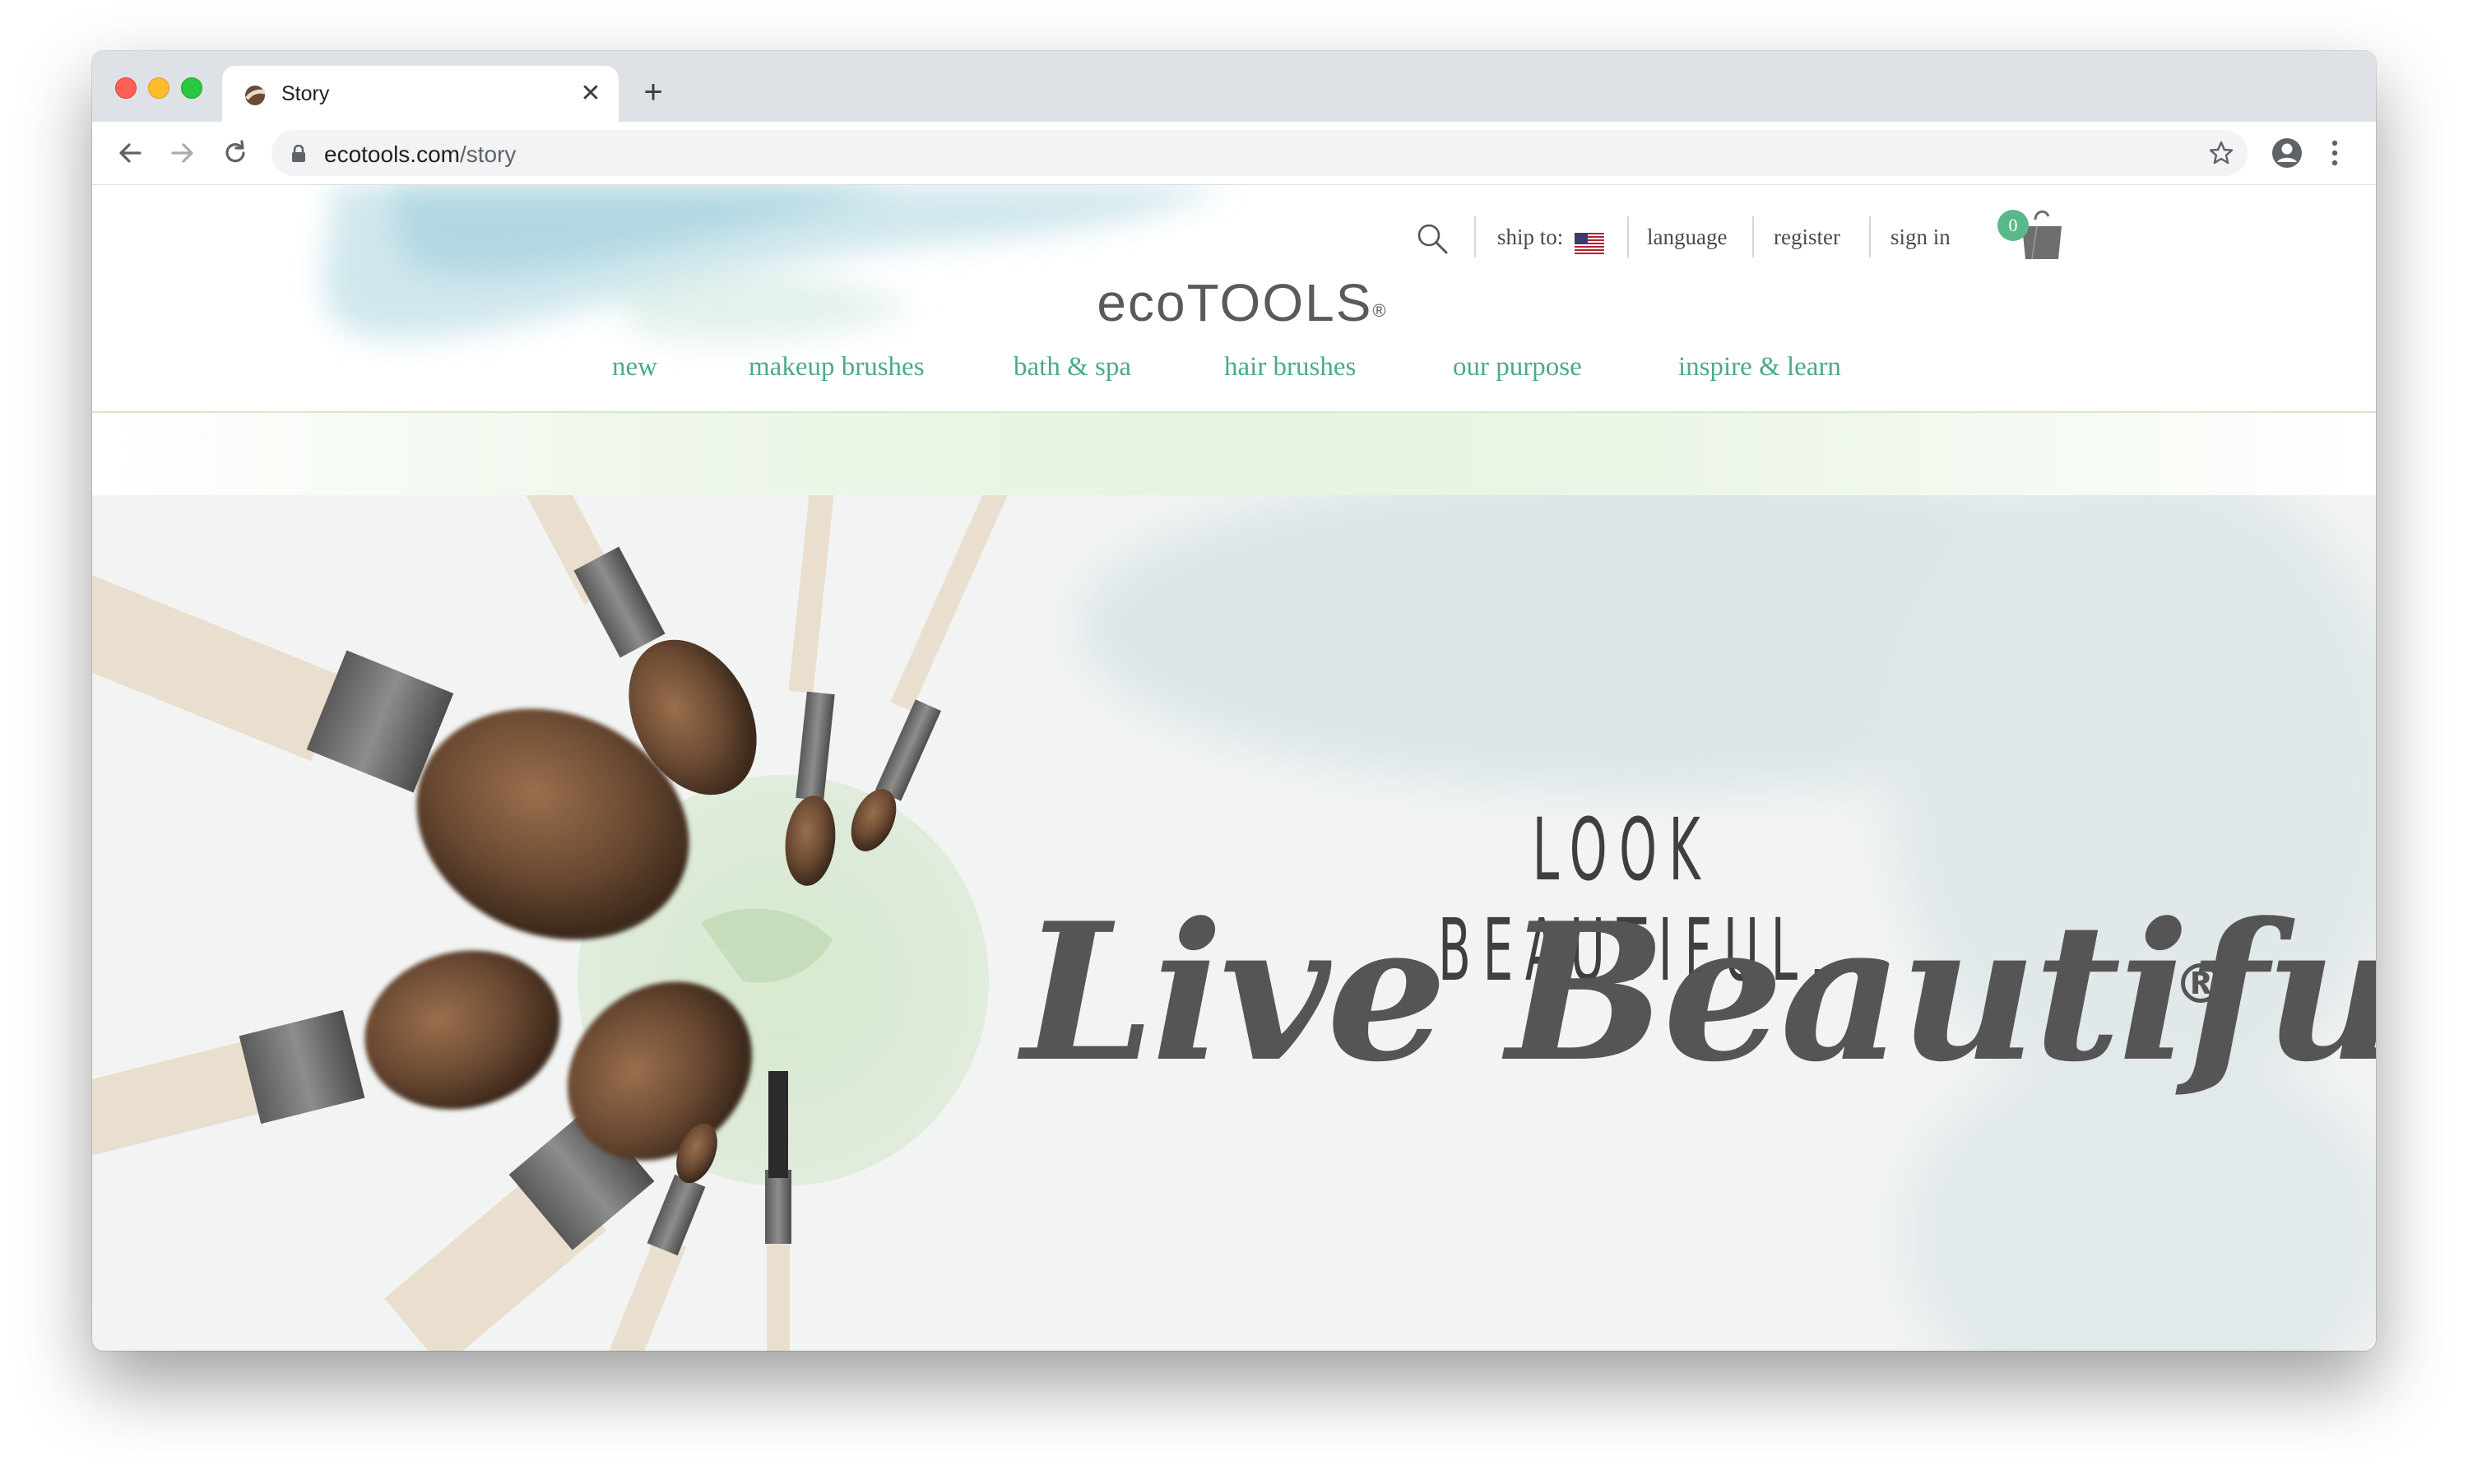  What do you see at coordinates (1920, 236) in the screenshot?
I see `sign-in-link: sign in` at bounding box center [1920, 236].